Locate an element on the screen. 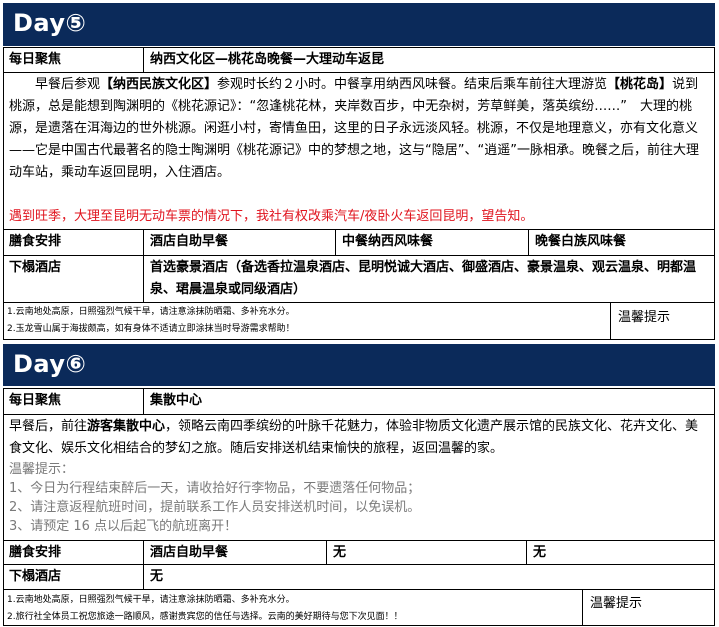 Image resolution: width=719 pixels, height=627 pixels. day6-hotel-value: 无 is located at coordinates (157, 576).